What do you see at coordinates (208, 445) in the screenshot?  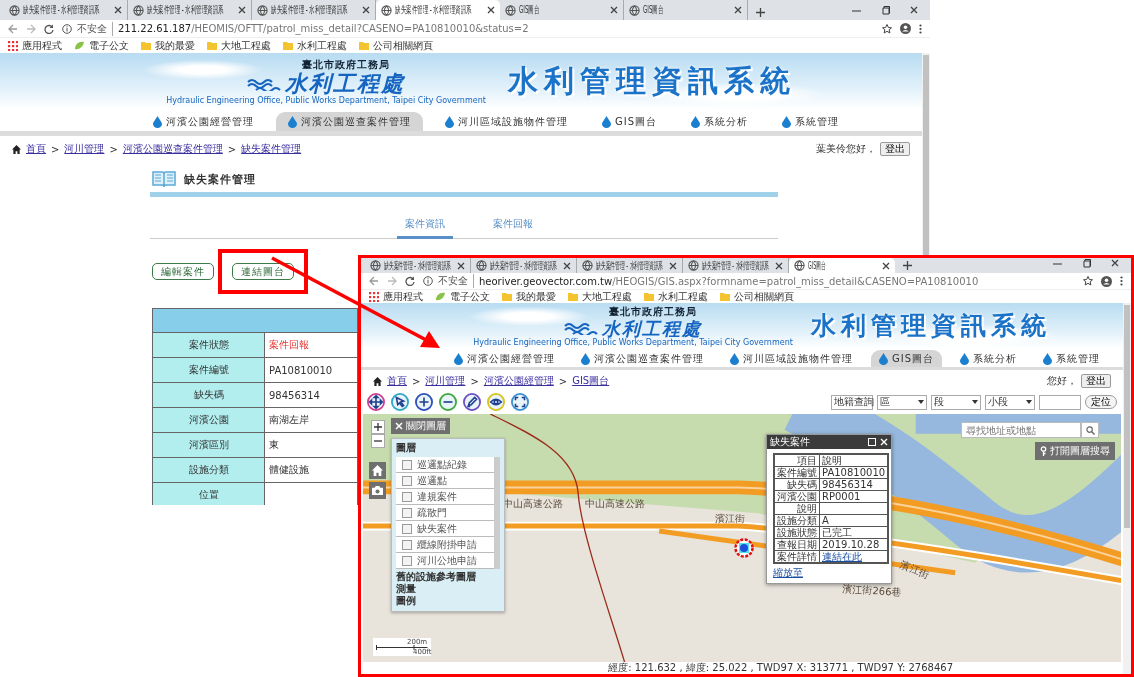 I see `field-label: 河濱區別` at bounding box center [208, 445].